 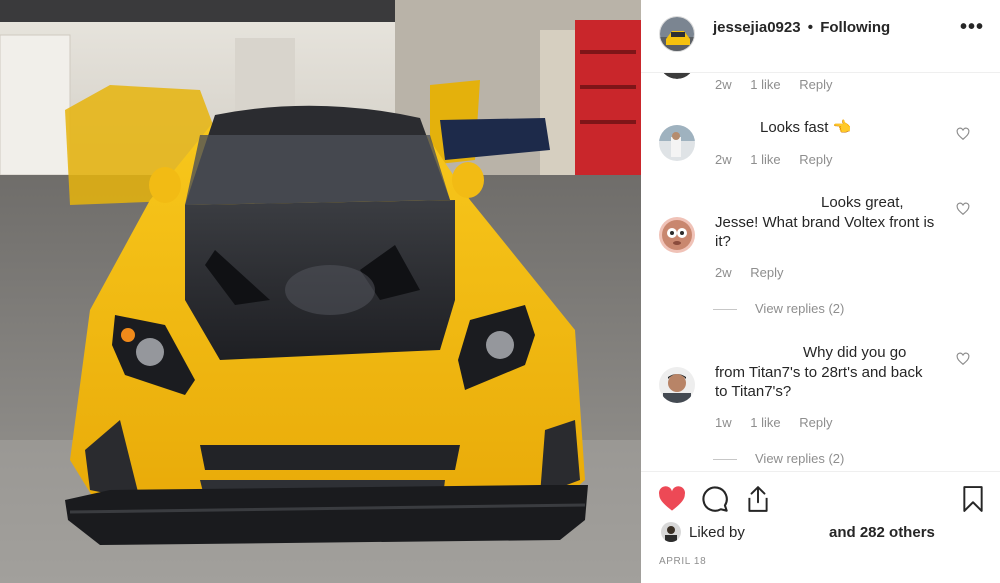 I want to click on liked-by-label: Liked by, so click(x=717, y=532).